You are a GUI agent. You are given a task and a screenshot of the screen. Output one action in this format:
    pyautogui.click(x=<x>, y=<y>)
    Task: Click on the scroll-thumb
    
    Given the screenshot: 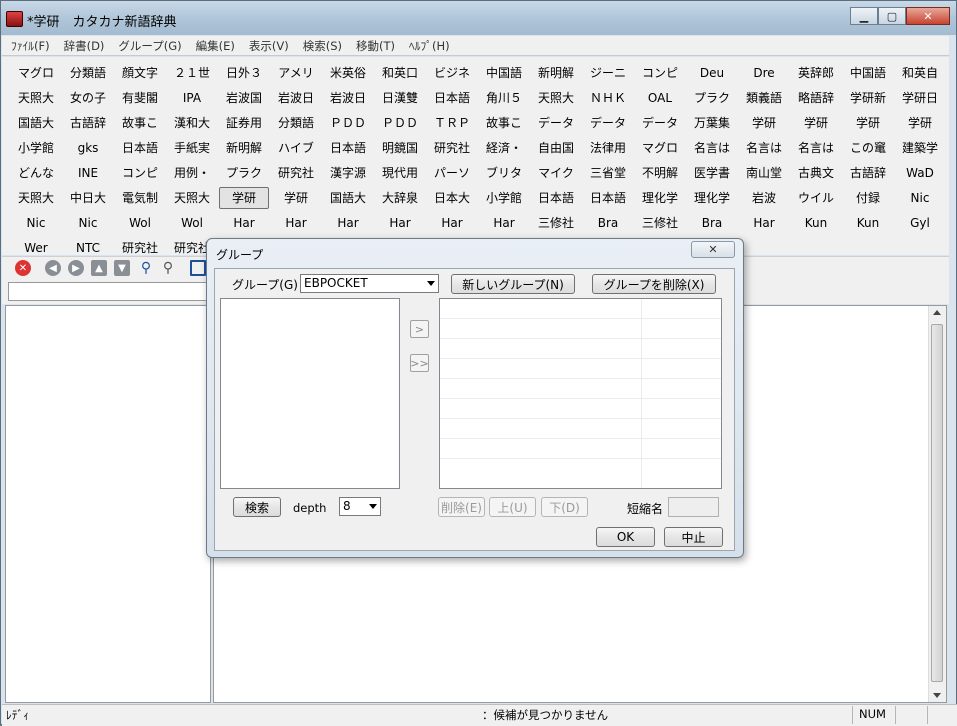 What is the action you would take?
    pyautogui.click(x=937, y=503)
    